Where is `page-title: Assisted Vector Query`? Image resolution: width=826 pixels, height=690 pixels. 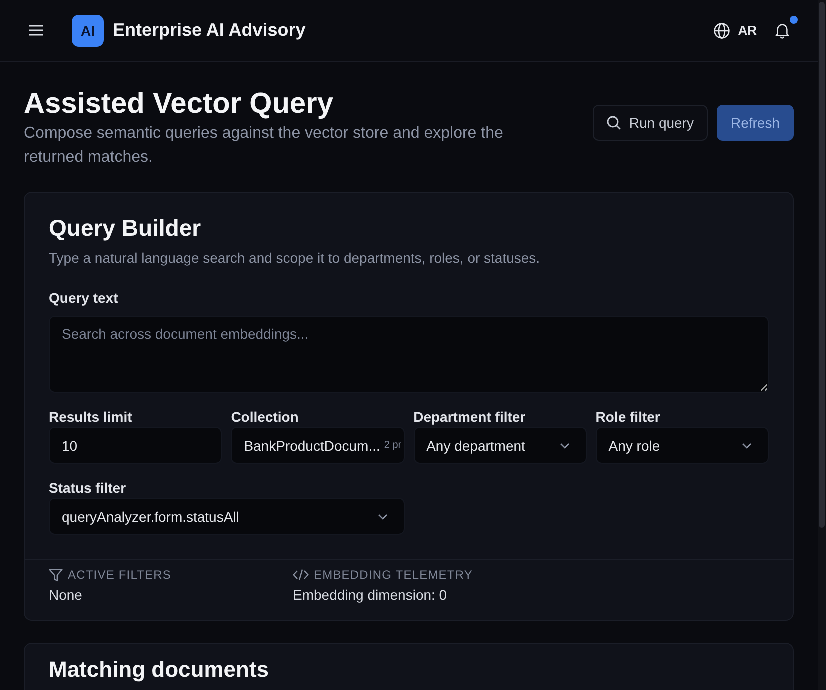
page-title: Assisted Vector Query is located at coordinates (179, 104).